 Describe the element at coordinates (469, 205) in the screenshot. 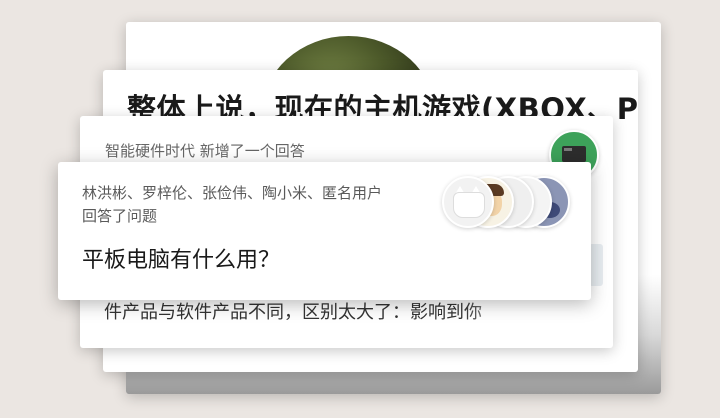

I see `cat-head` at that location.